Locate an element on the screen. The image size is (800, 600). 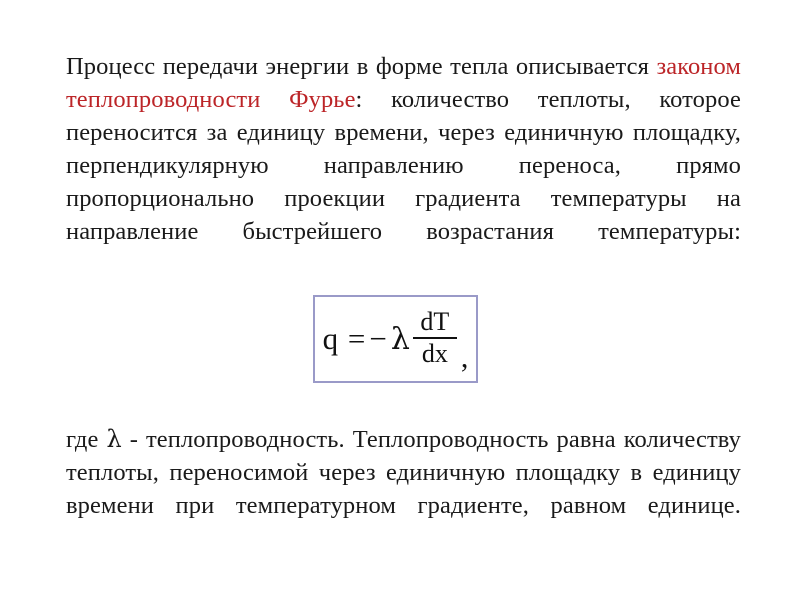
equation-fraction: dT dx is located at coordinates (434, 337).